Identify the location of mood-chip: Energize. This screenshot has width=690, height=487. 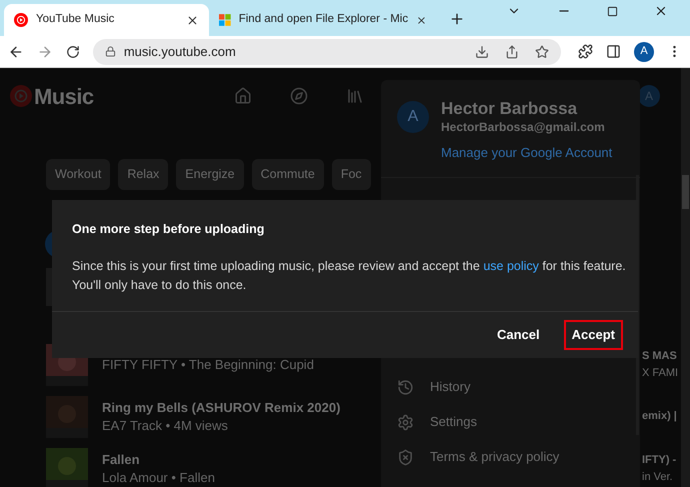
(210, 174).